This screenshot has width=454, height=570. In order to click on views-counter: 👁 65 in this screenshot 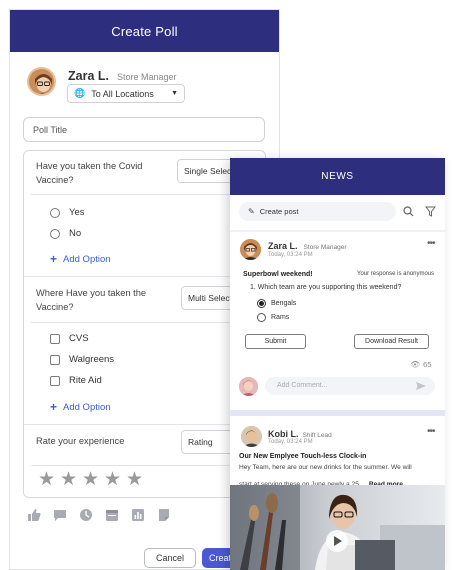, I will do `click(421, 364)`.